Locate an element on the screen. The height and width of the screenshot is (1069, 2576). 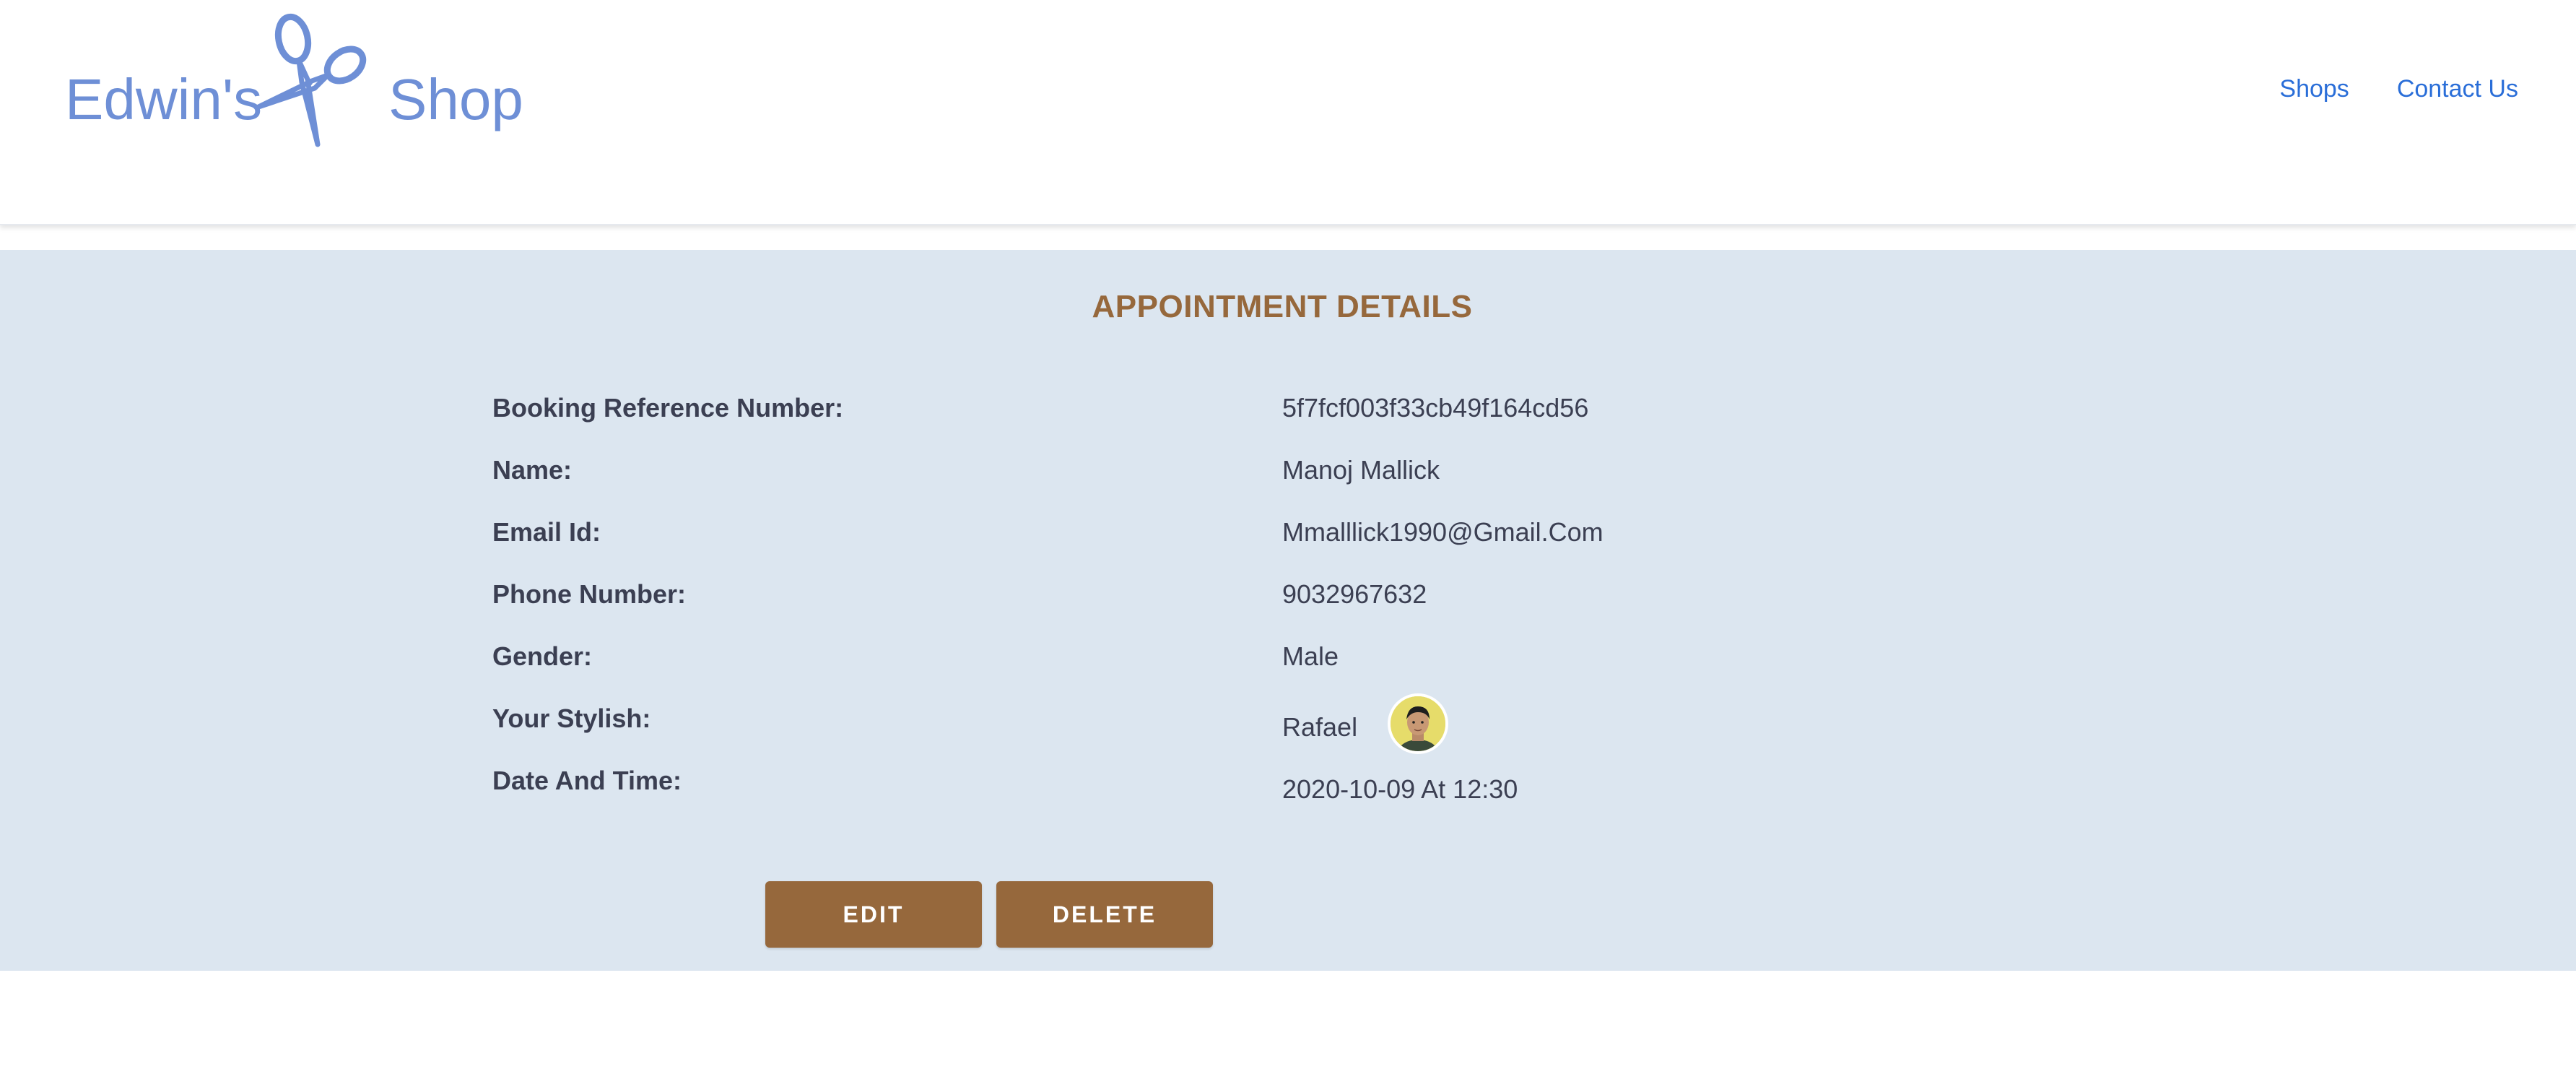
detail-row-email: Email Id: Mmalllick1990@Gmail.Com is located at coordinates (1106, 539).